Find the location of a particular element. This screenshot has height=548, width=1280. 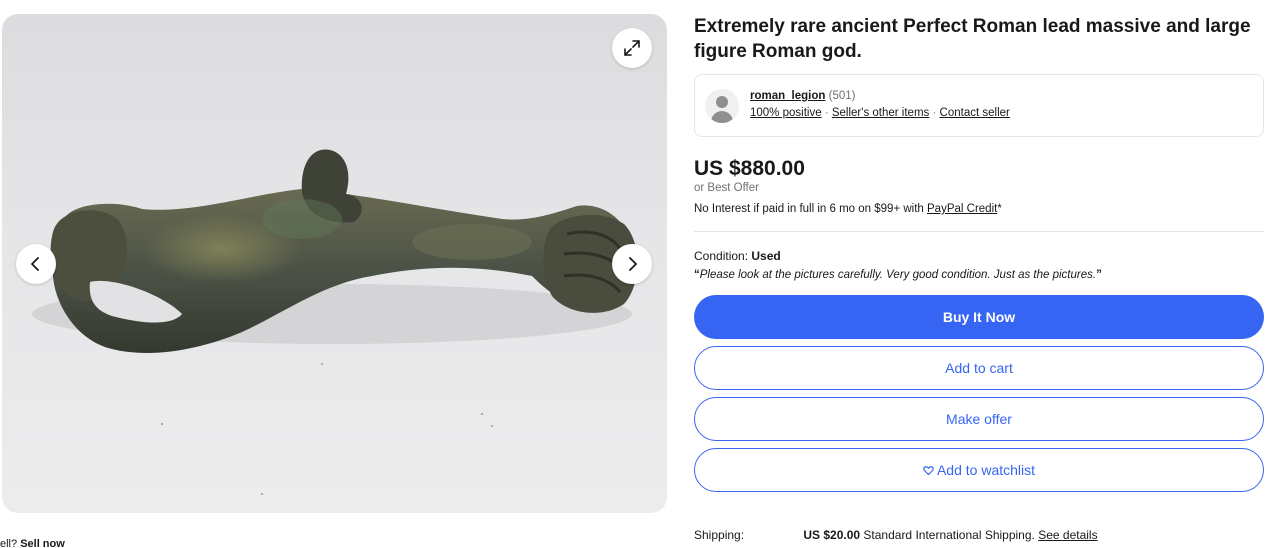

expand-icon is located at coordinates (632, 48).